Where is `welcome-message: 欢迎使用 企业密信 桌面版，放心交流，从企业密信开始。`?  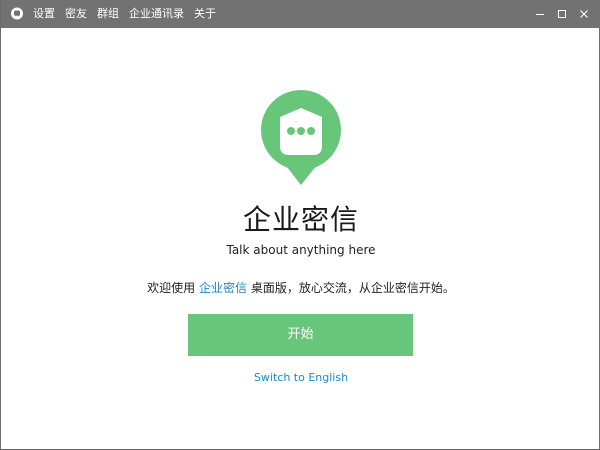 welcome-message: 欢迎使用 企业密信 桌面版，放心交流，从企业密信开始。 is located at coordinates (300, 288).